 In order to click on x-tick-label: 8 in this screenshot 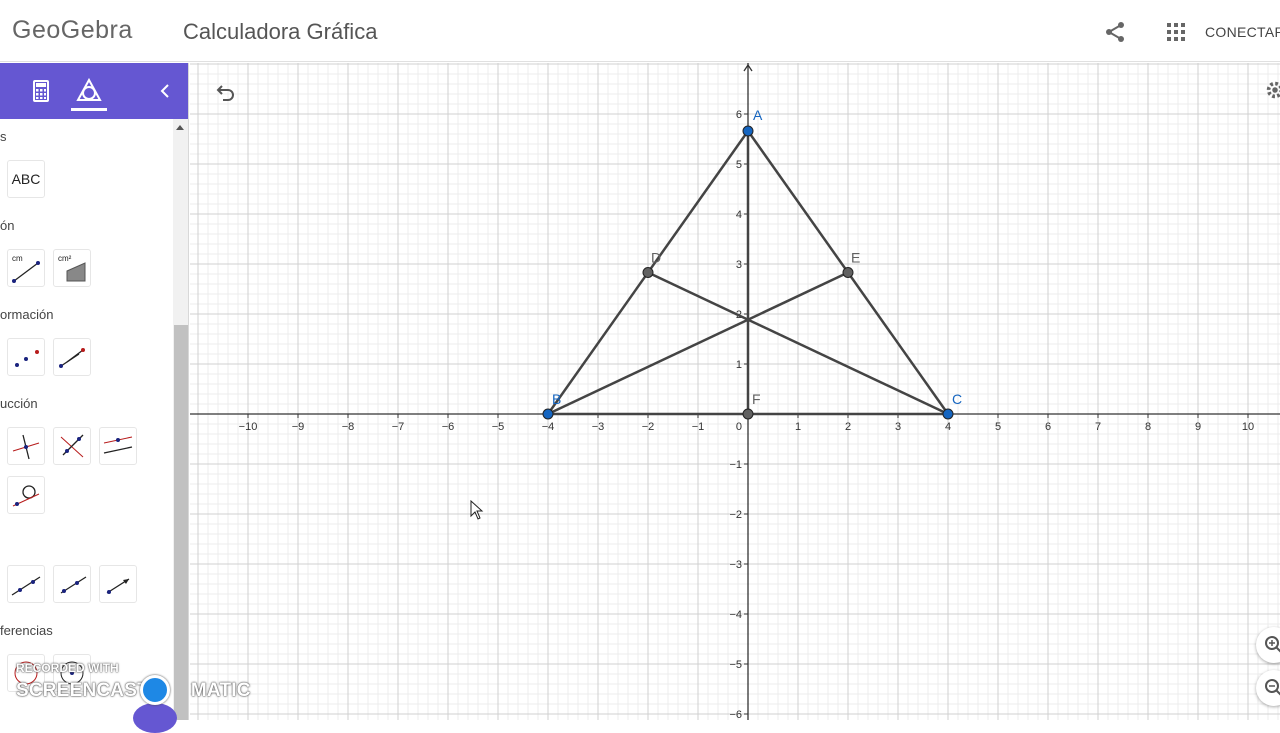, I will do `click(1148, 427)`.